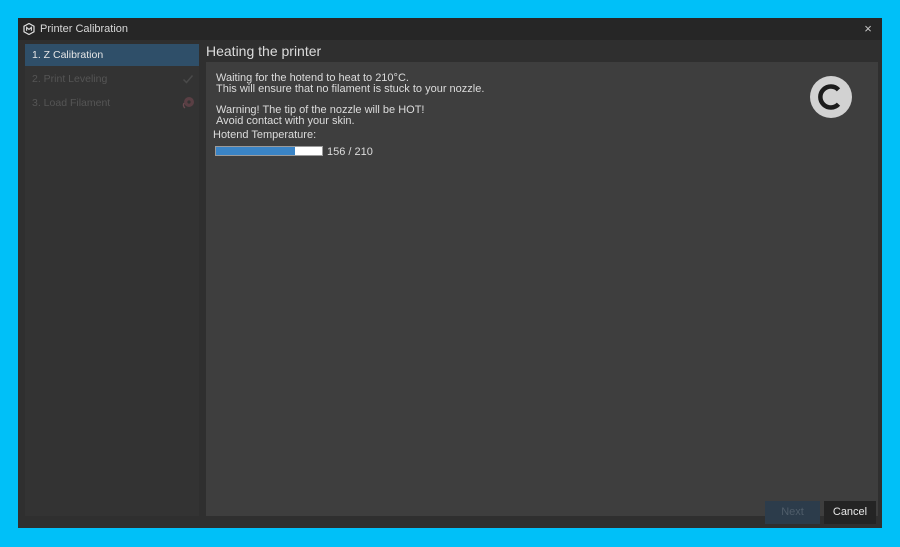  I want to click on sidebar-item-z-calibration: 1. Z Calibration, so click(112, 55).